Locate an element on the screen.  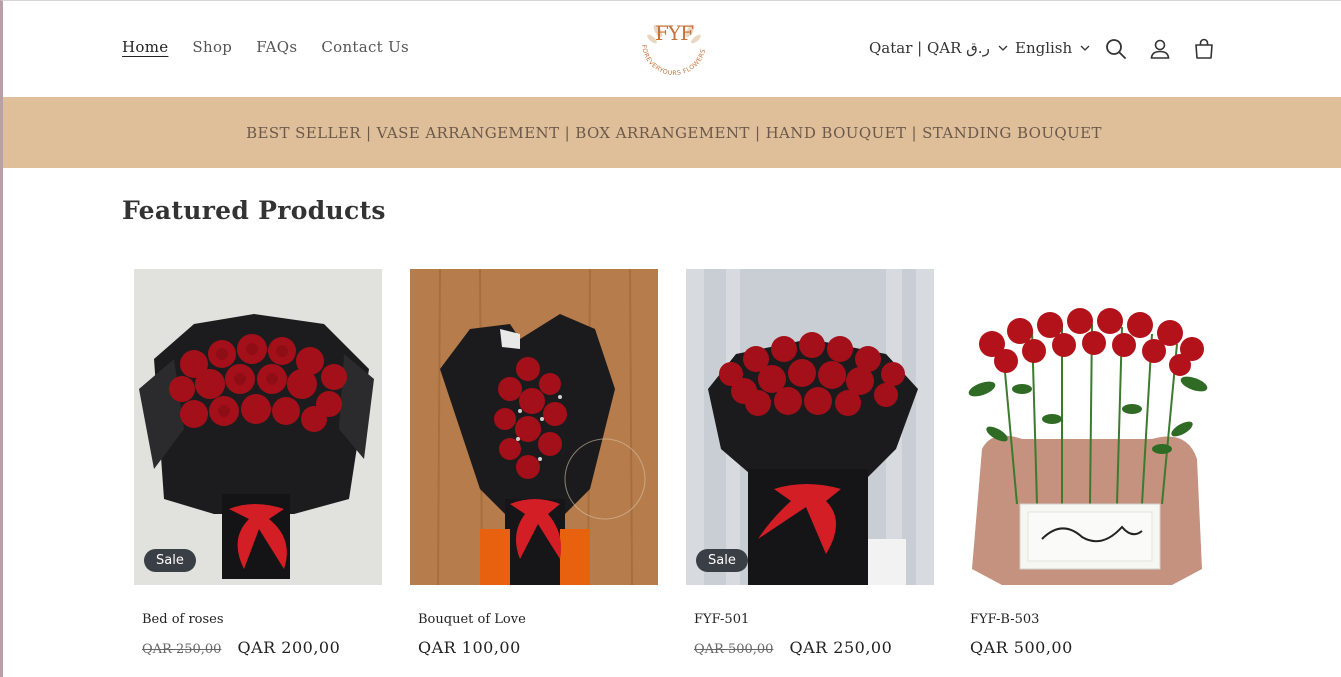
price-row: QAR 100,00 is located at coordinates (469, 647).